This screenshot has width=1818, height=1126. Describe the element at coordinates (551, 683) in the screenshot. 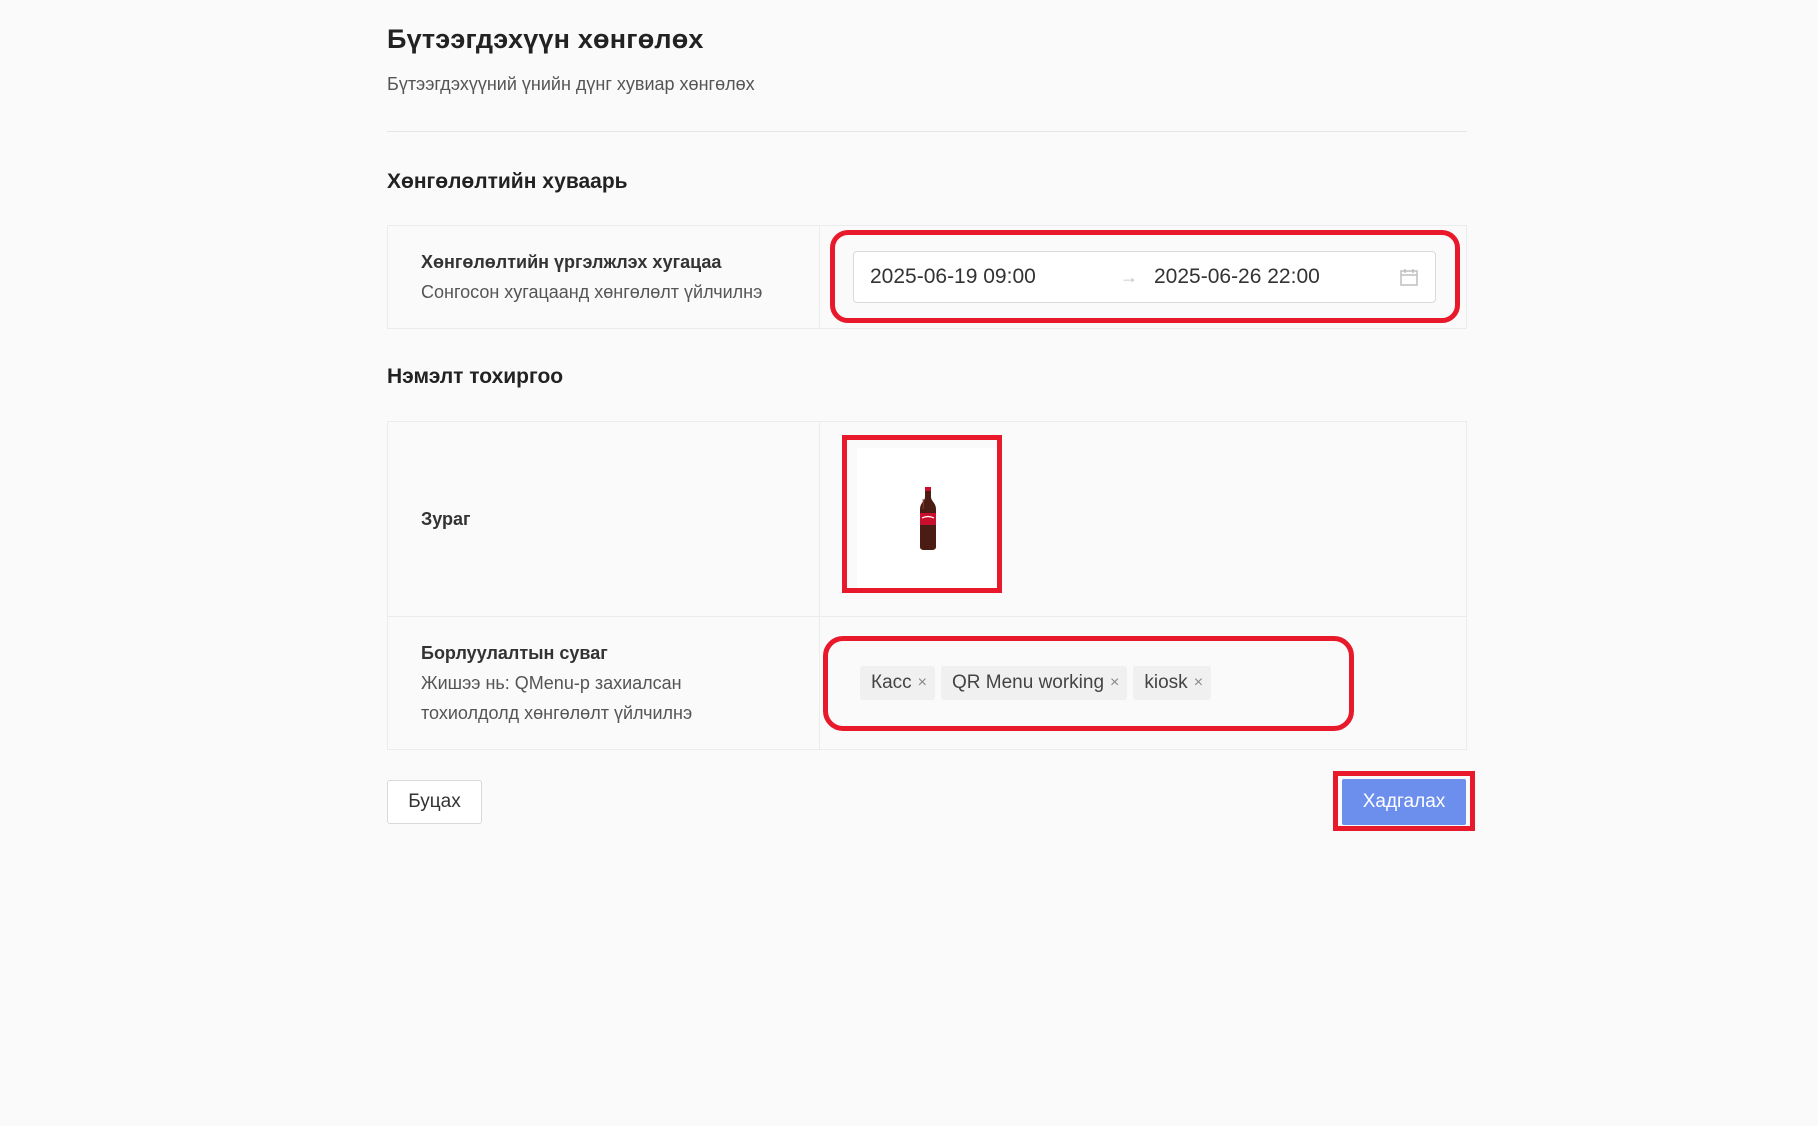

I see `channel-help-line1: Жишээ нь: QMenu-р захиалсан` at that location.